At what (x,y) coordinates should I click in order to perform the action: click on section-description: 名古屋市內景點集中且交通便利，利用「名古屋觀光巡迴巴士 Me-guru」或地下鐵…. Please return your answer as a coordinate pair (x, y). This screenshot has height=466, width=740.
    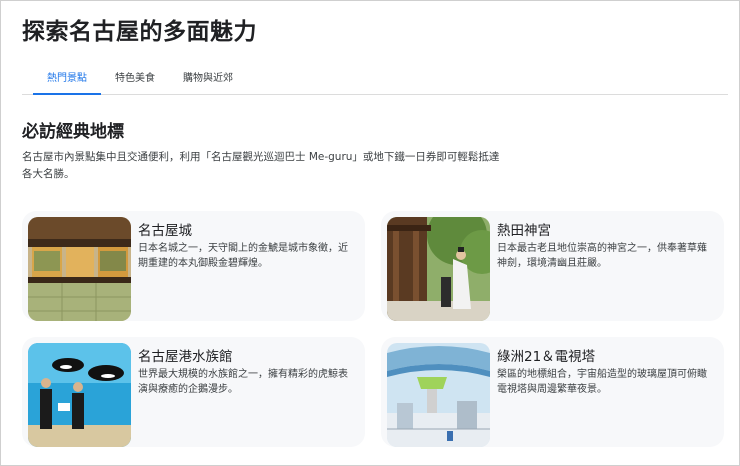
    Looking at the image, I should click on (261, 165).